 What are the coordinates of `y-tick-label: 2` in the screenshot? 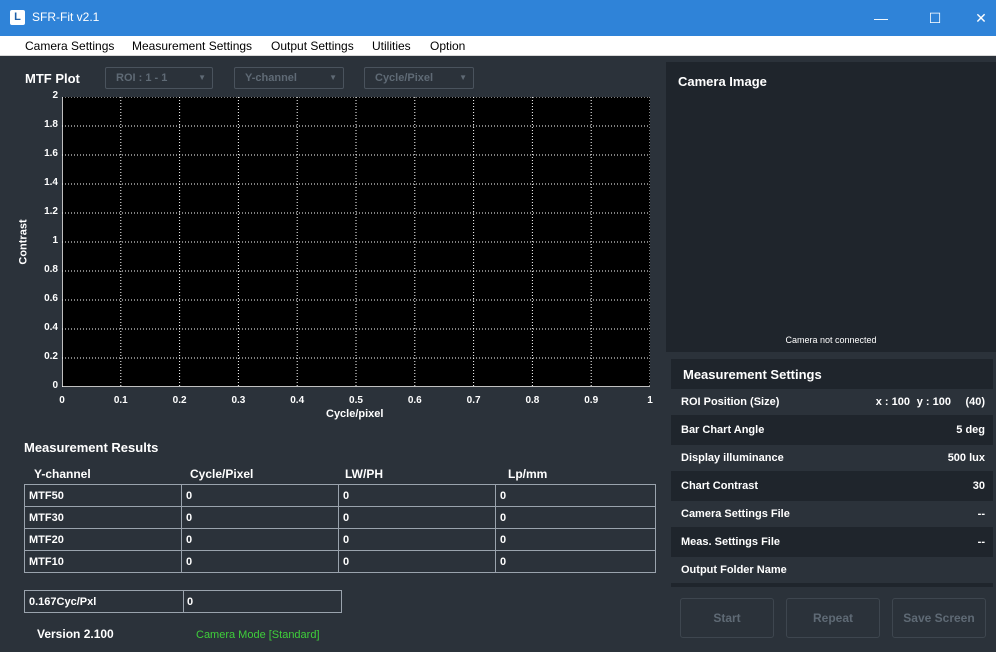 It's located at (55, 95).